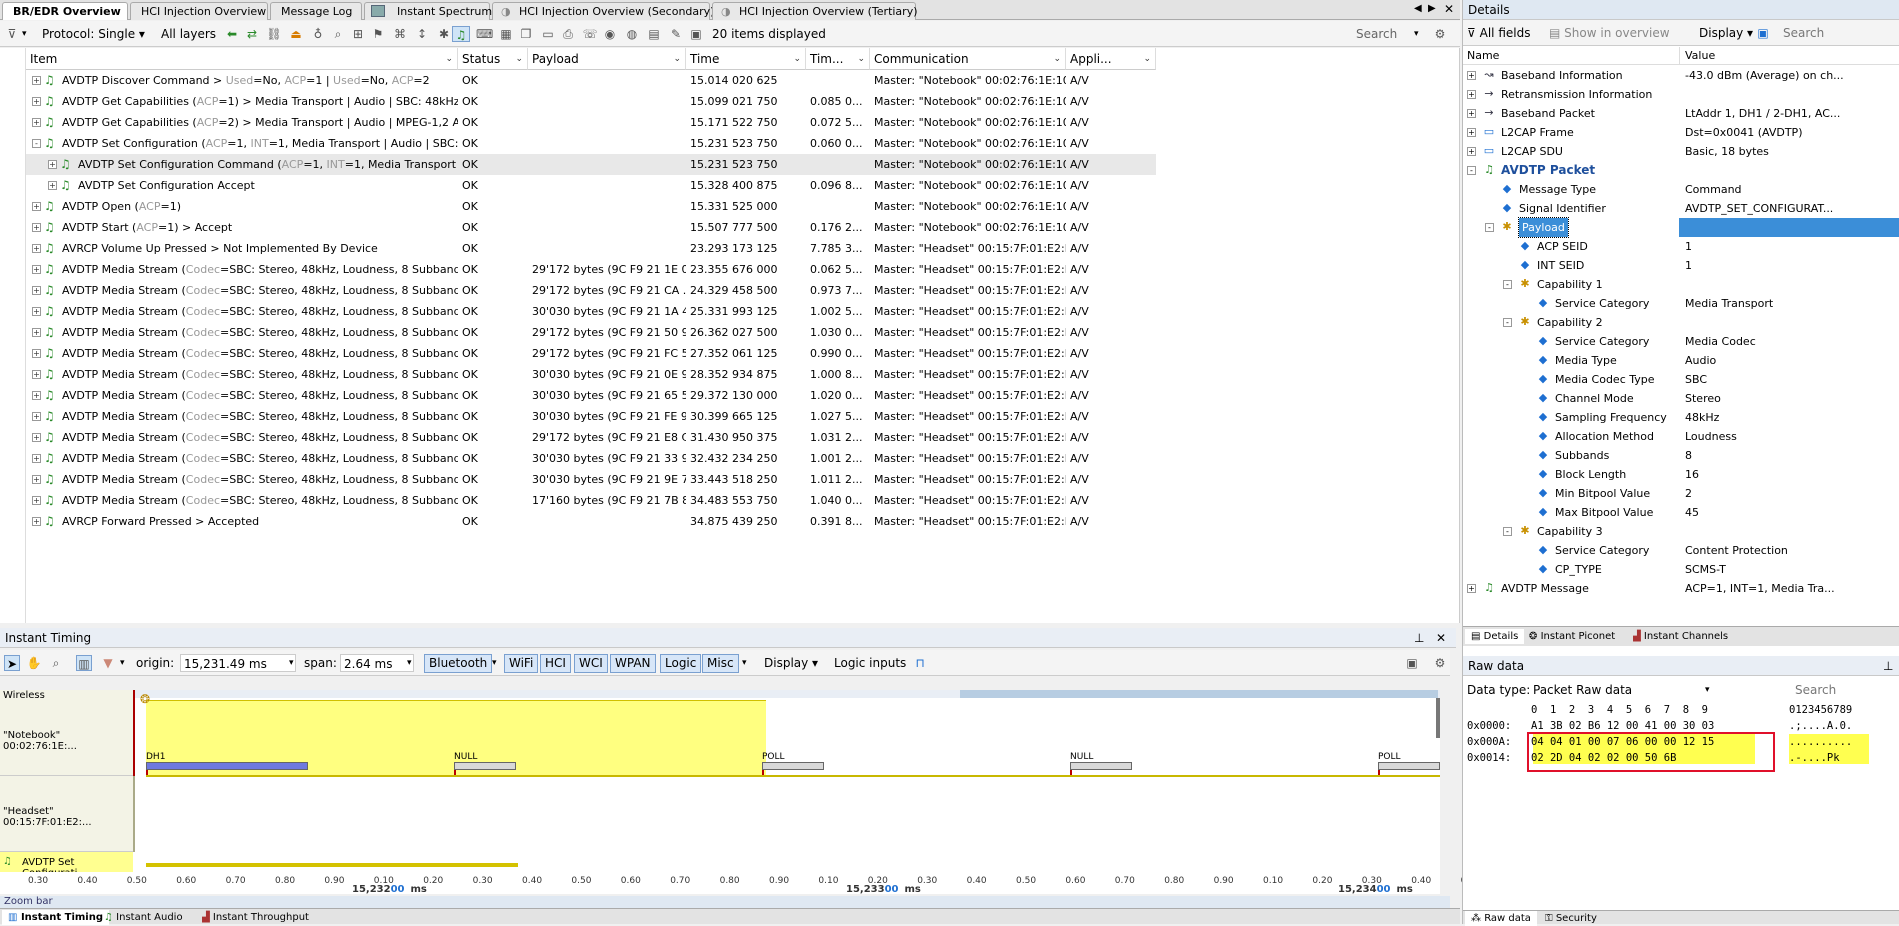  I want to click on show-in-overview-button: ▤ Show in overview, so click(1609, 33).